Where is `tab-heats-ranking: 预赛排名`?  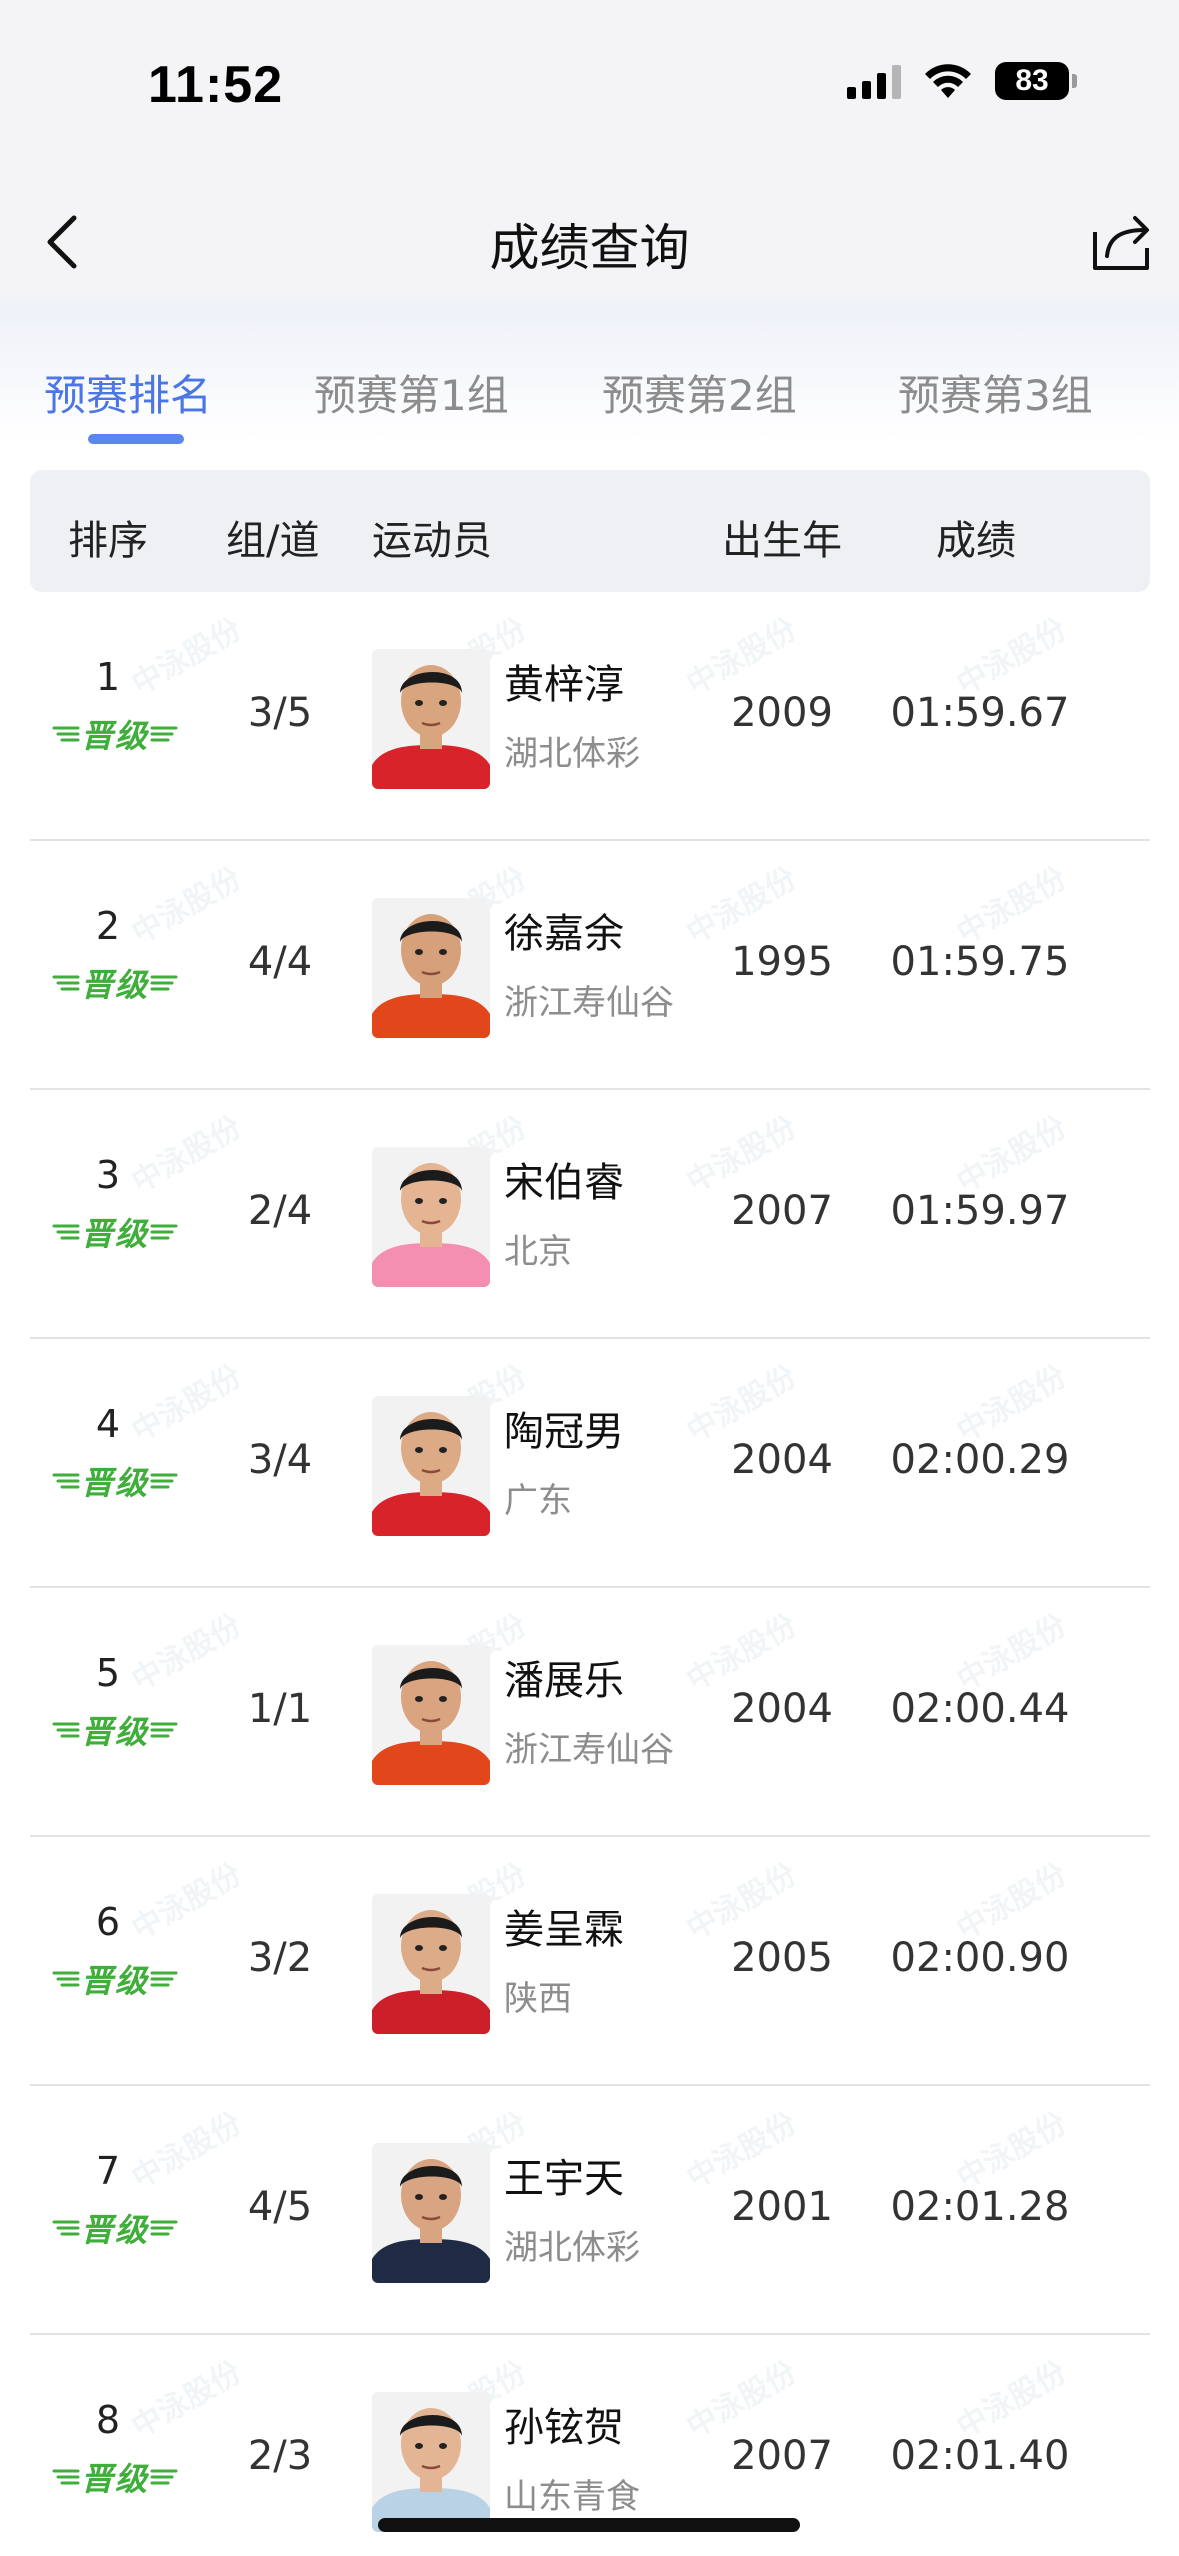 tab-heats-ranking: 预赛排名 is located at coordinates (128, 392).